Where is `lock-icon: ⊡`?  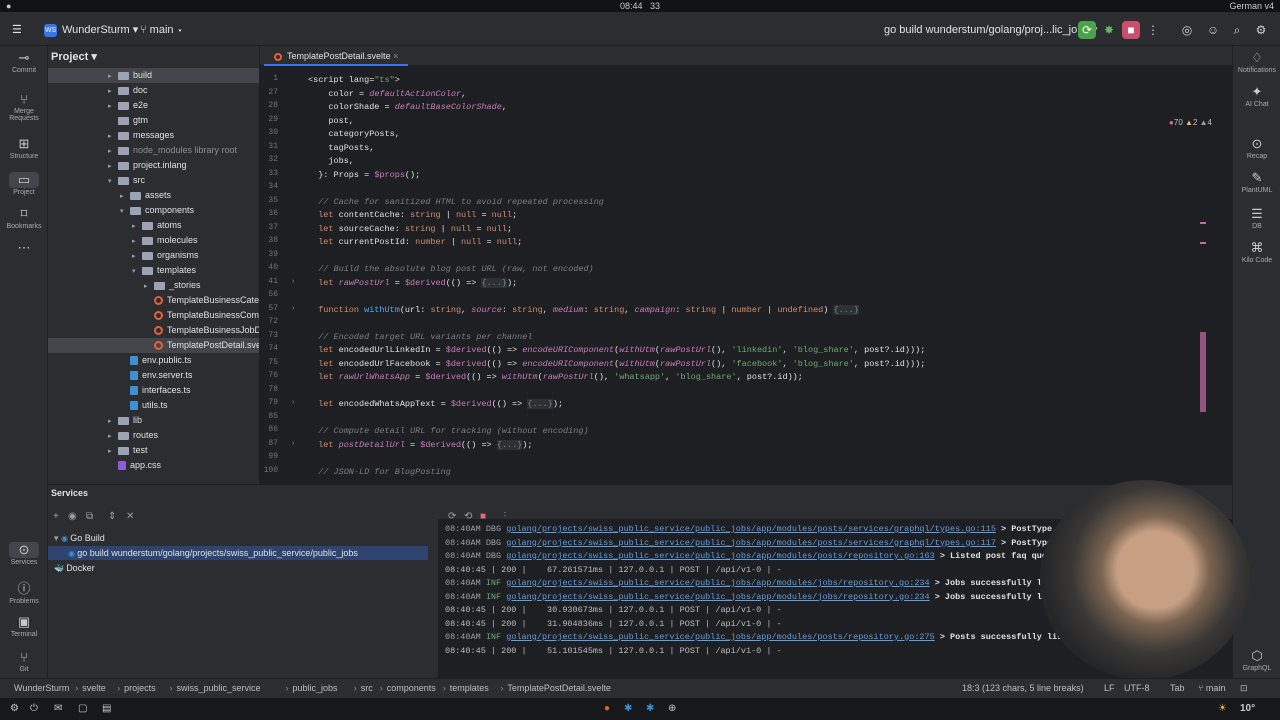 lock-icon: ⊡ is located at coordinates (1244, 688).